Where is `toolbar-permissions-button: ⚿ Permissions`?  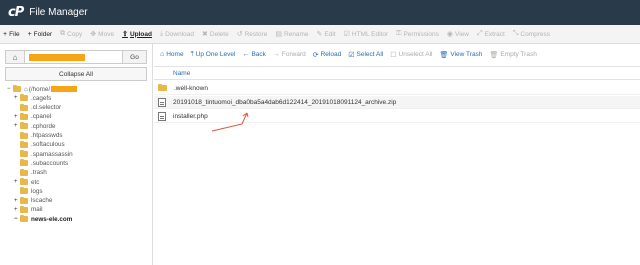 toolbar-permissions-button: ⚿ Permissions is located at coordinates (417, 34).